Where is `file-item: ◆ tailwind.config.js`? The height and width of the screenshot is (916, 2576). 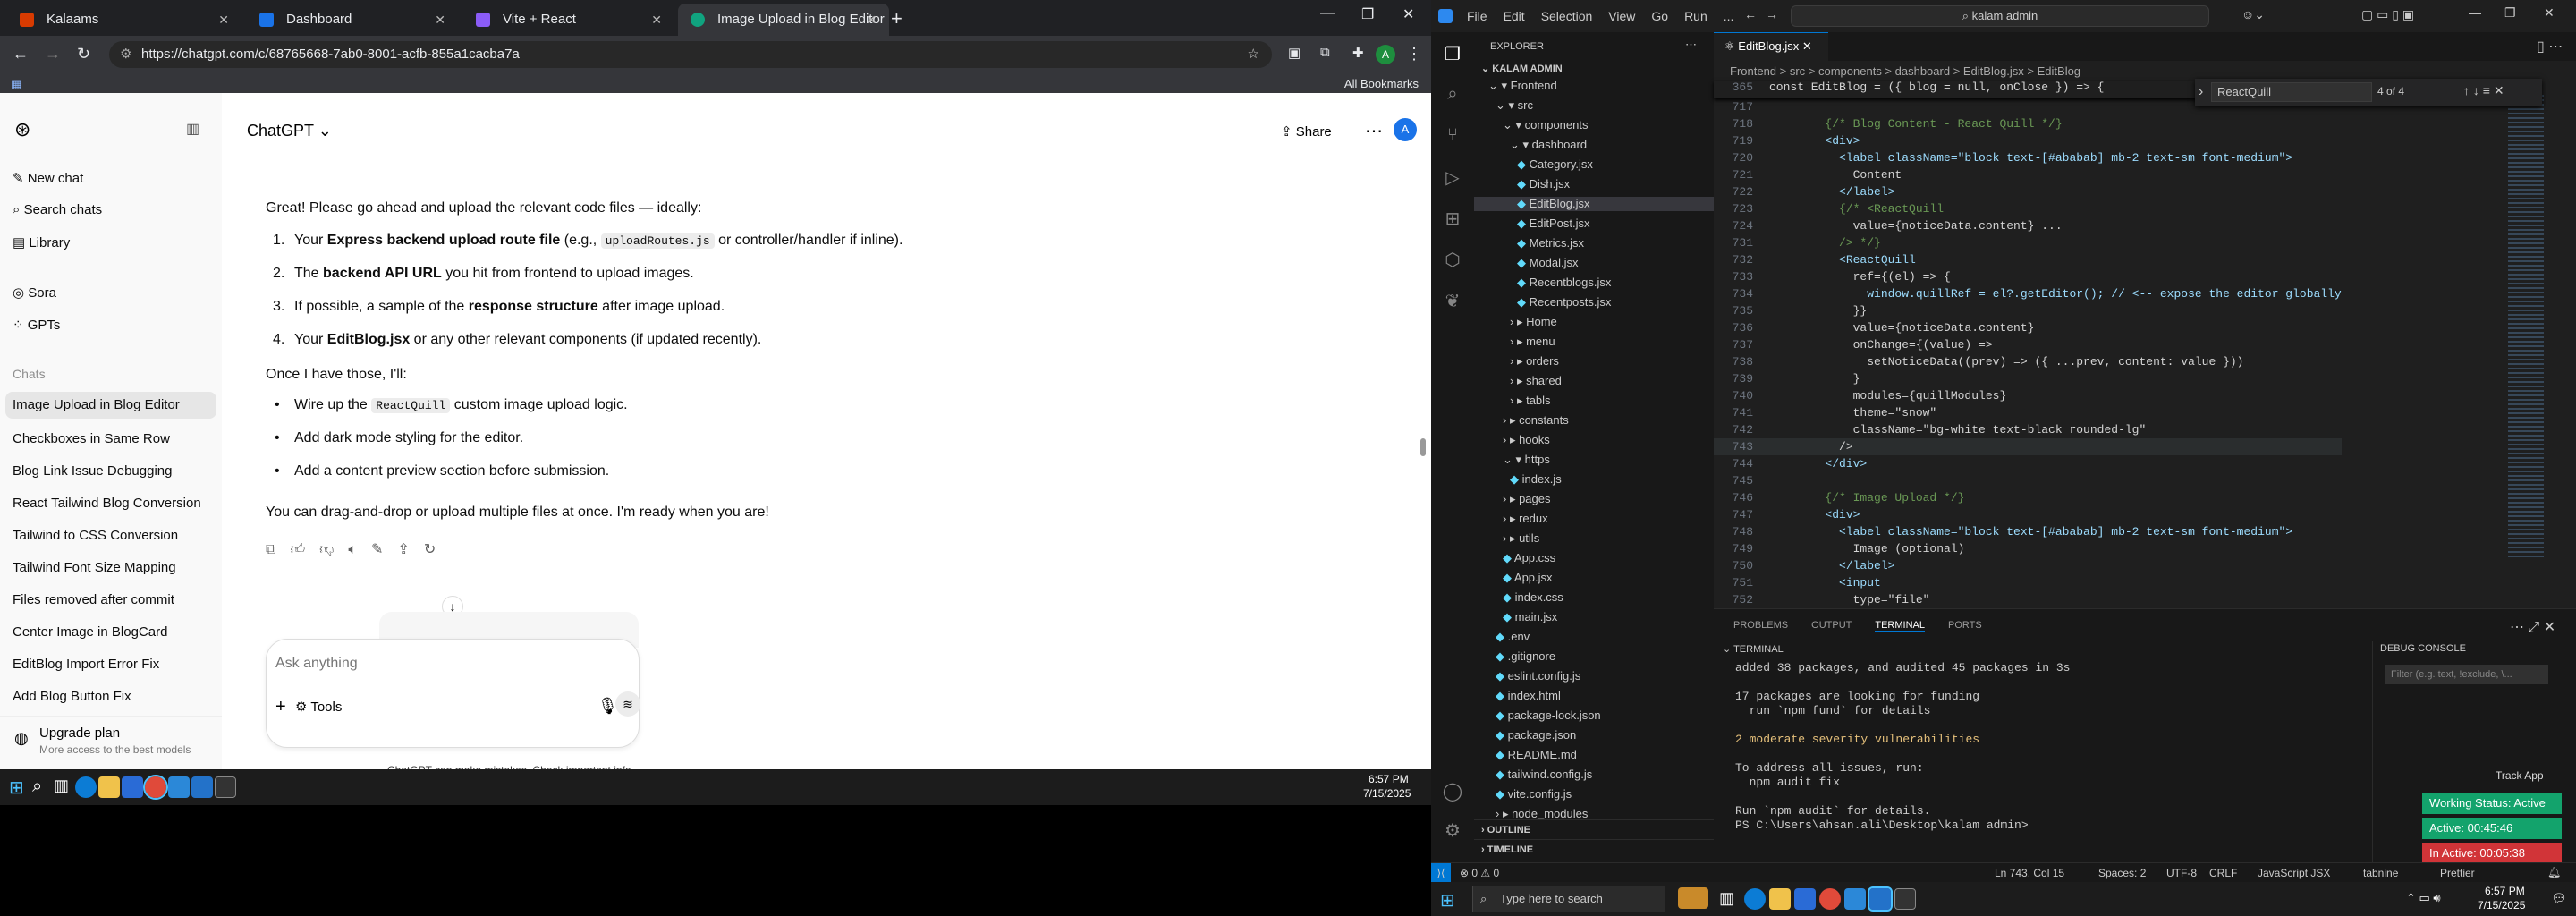 file-item: ◆ tailwind.config.js is located at coordinates (1544, 775).